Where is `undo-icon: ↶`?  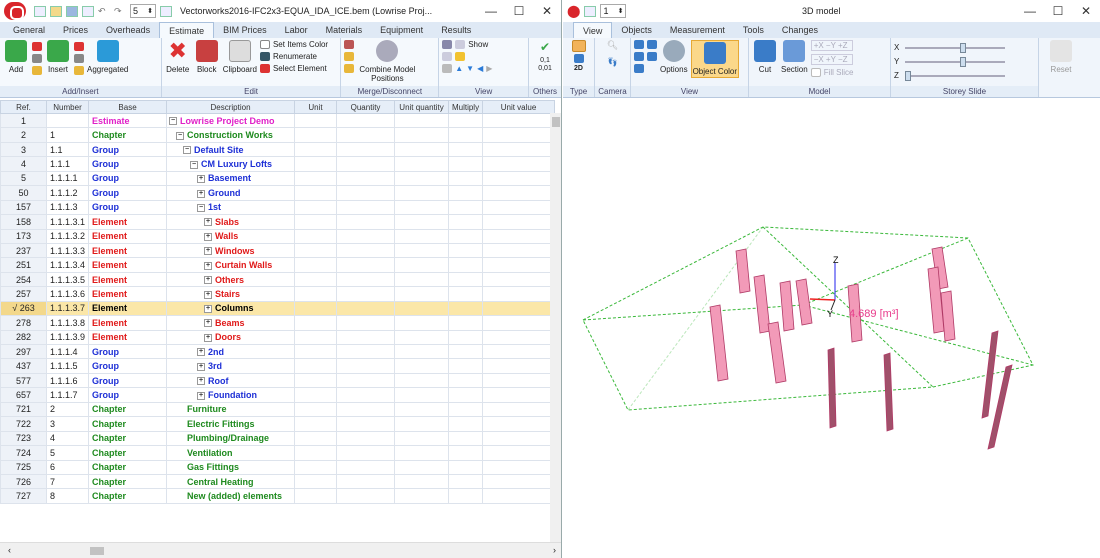 undo-icon: ↶ is located at coordinates (104, 11).